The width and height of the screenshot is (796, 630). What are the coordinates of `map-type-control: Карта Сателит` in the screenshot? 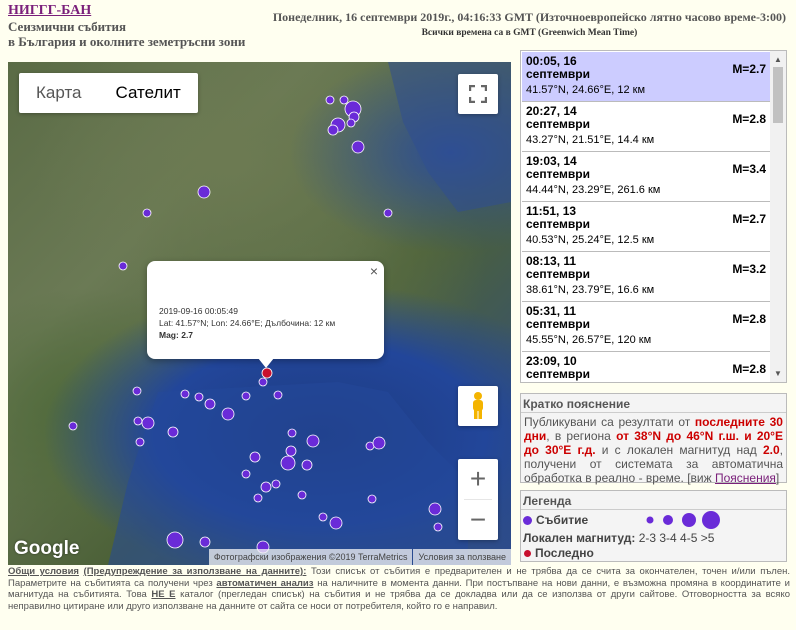 It's located at (108, 93).